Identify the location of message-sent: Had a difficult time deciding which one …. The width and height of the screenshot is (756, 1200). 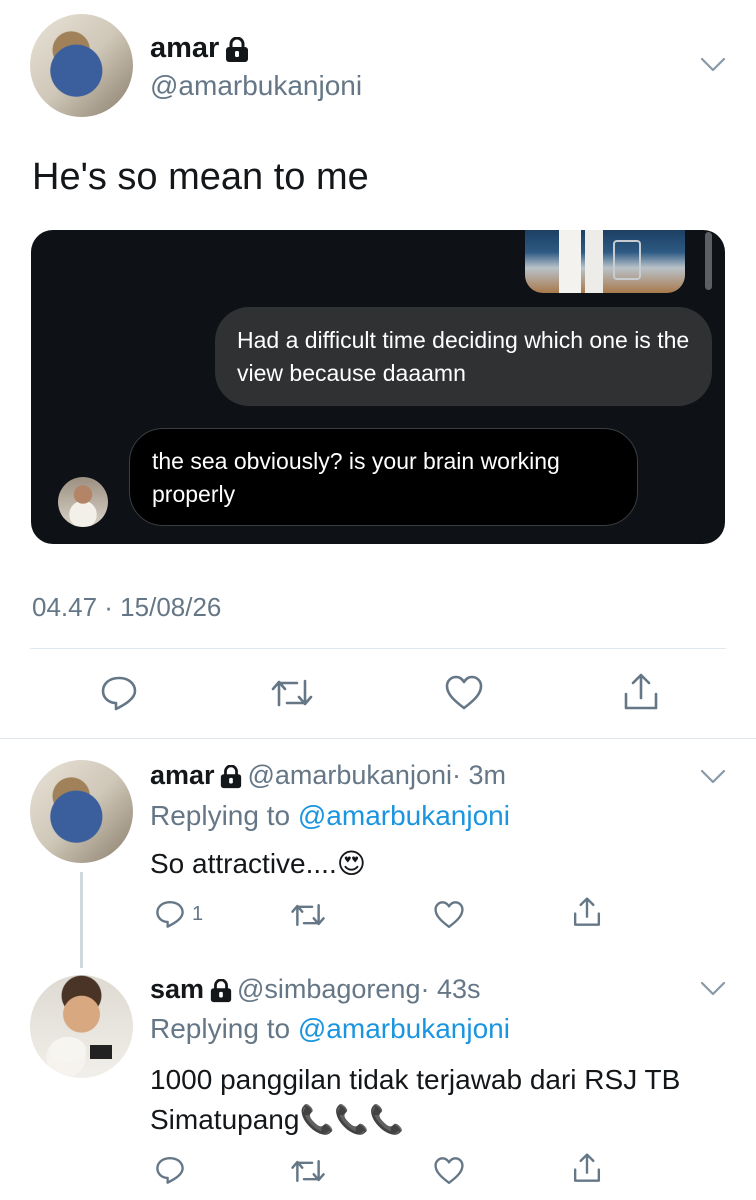
(463, 356).